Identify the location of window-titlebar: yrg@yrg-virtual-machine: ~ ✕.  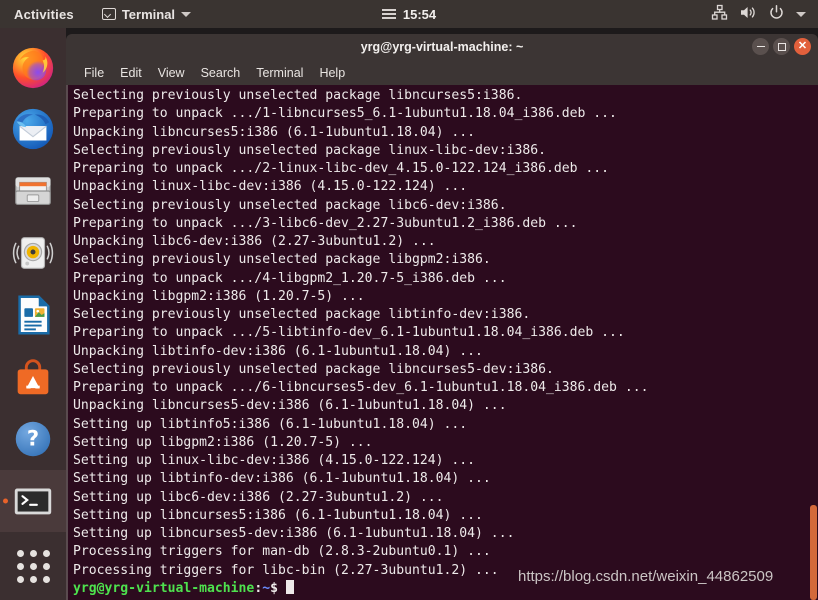
(442, 47).